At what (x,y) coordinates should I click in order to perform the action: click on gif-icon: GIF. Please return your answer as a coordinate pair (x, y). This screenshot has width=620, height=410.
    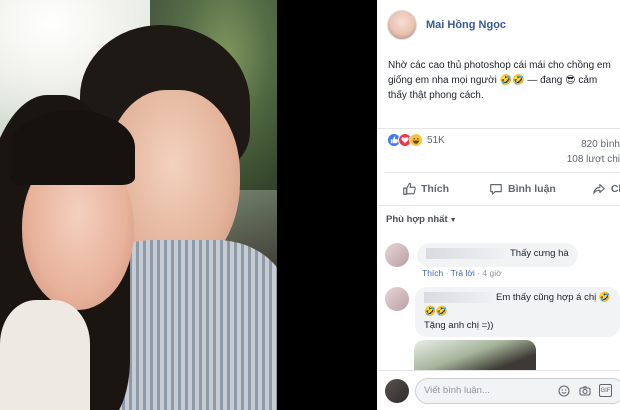
    Looking at the image, I should click on (605, 390).